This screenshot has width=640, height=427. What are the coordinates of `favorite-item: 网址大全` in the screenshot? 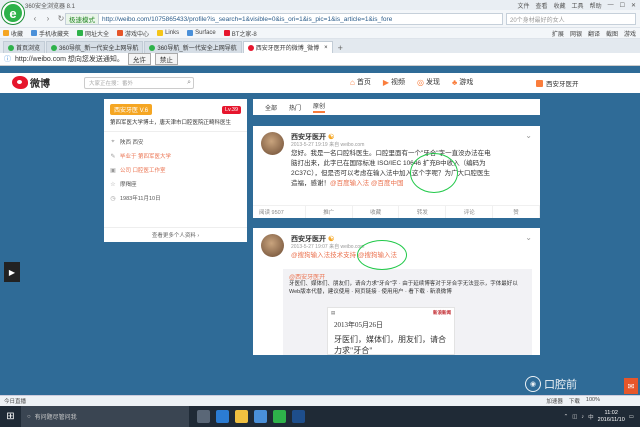 It's located at (93, 33).